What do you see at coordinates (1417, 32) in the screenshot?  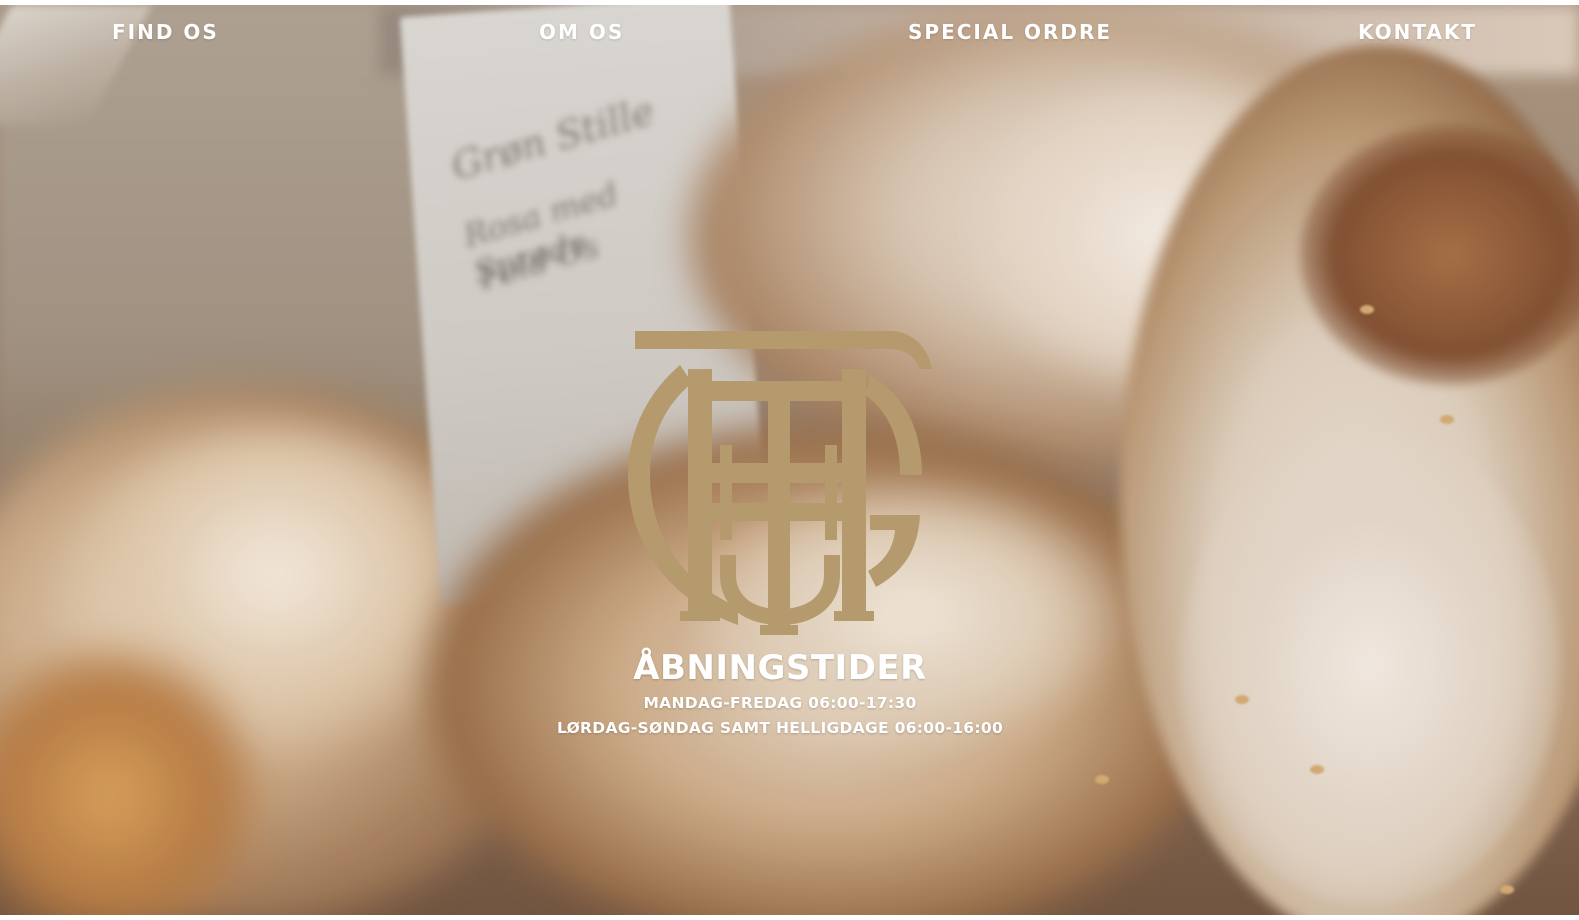 I see `nav-link-kontakt: KONTAKT` at bounding box center [1417, 32].